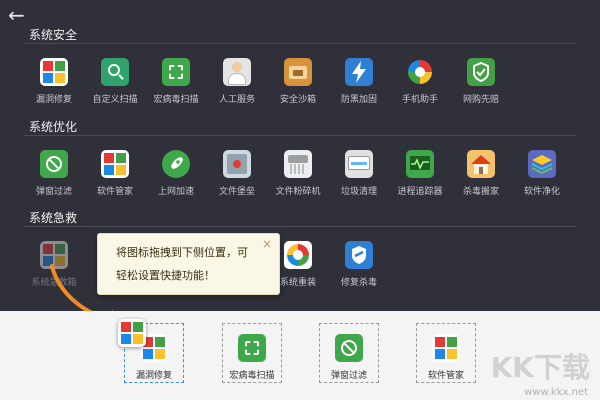  Describe the element at coordinates (359, 255) in the screenshot. I see `repair-icon` at that location.